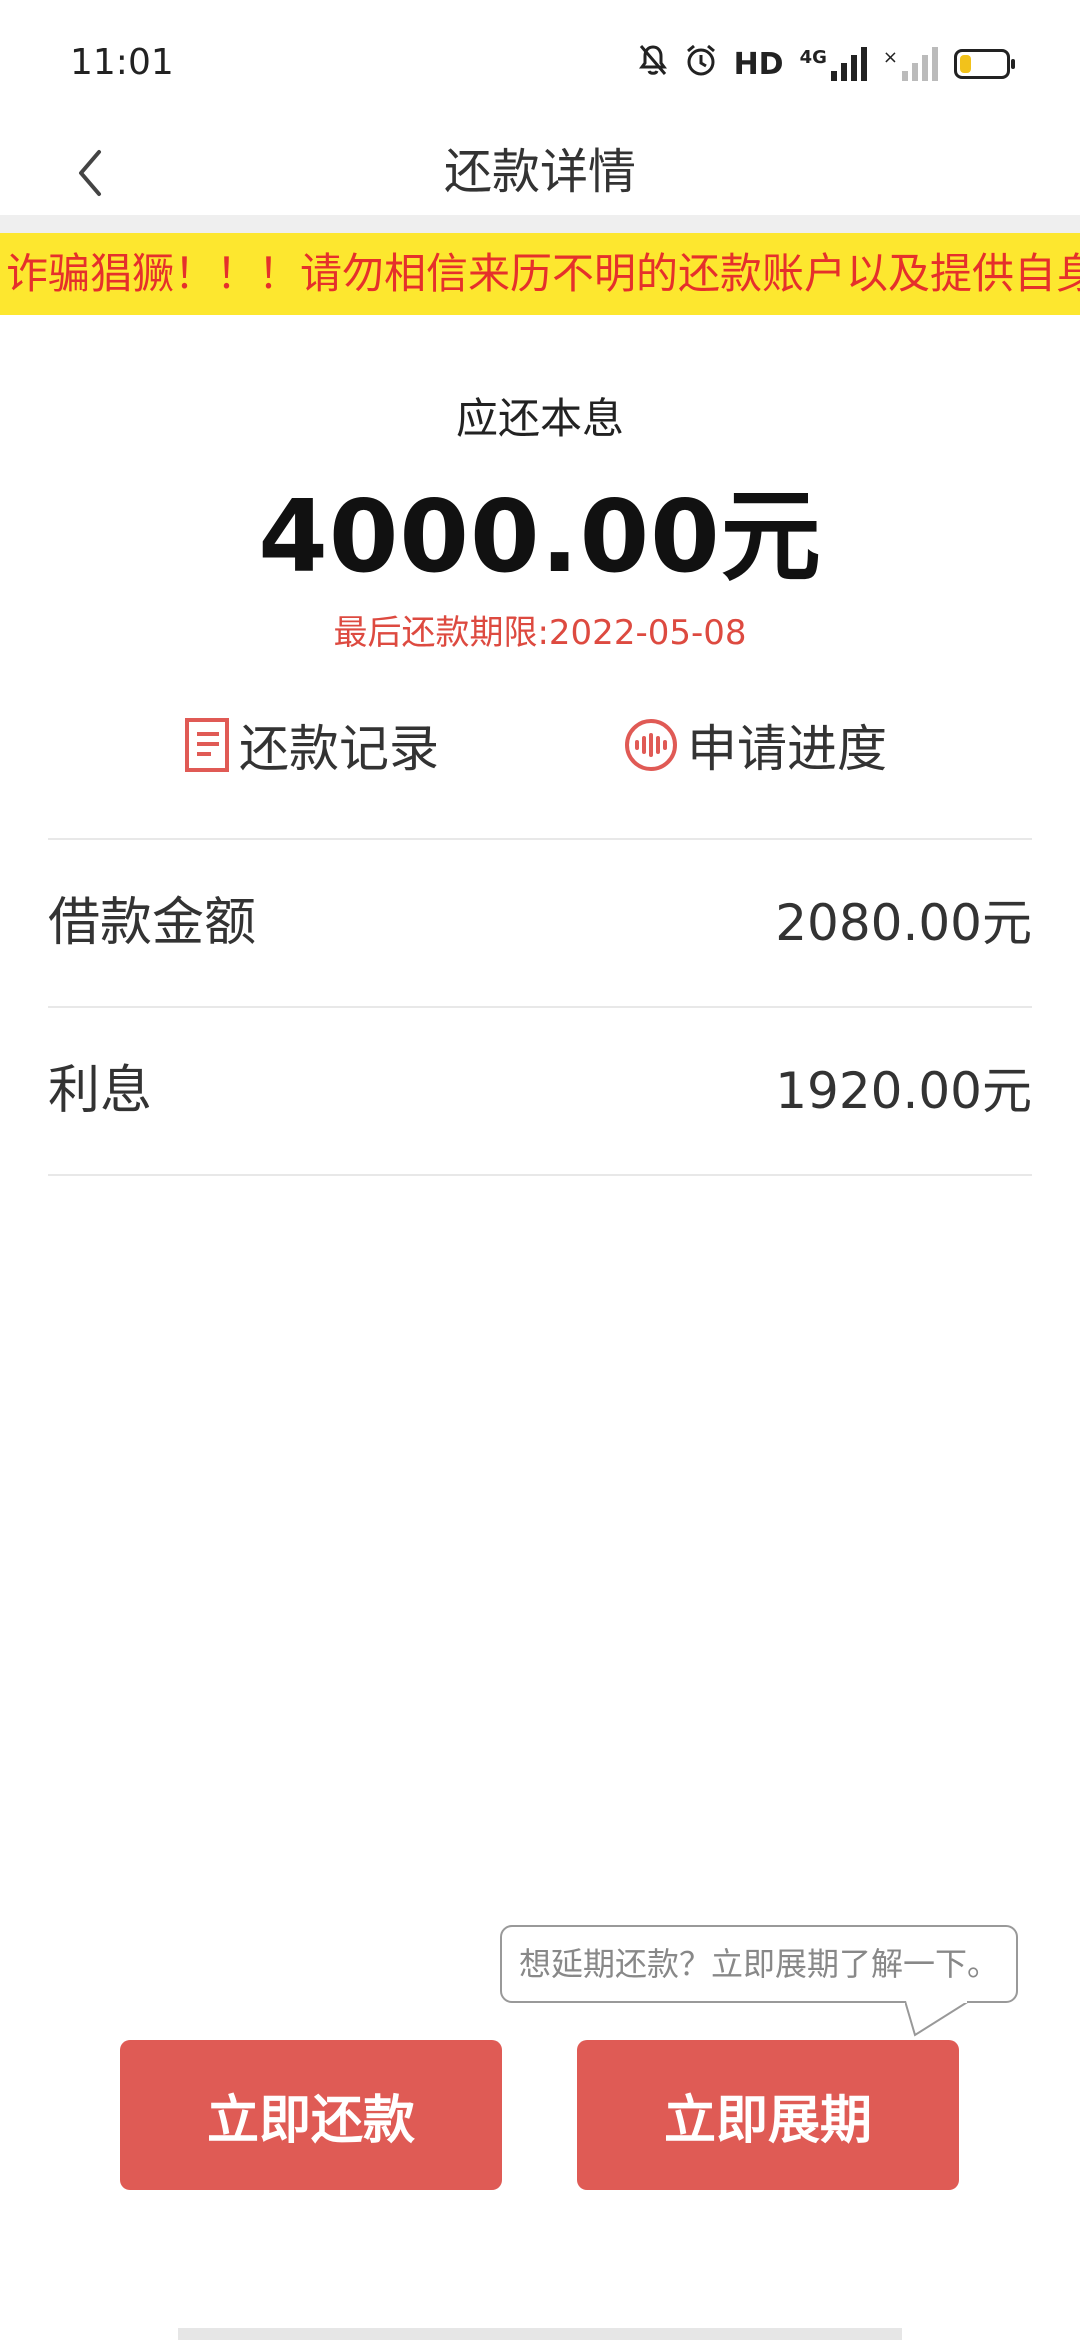 The width and height of the screenshot is (1080, 2340). I want to click on status-time: 11:01, so click(122, 62).